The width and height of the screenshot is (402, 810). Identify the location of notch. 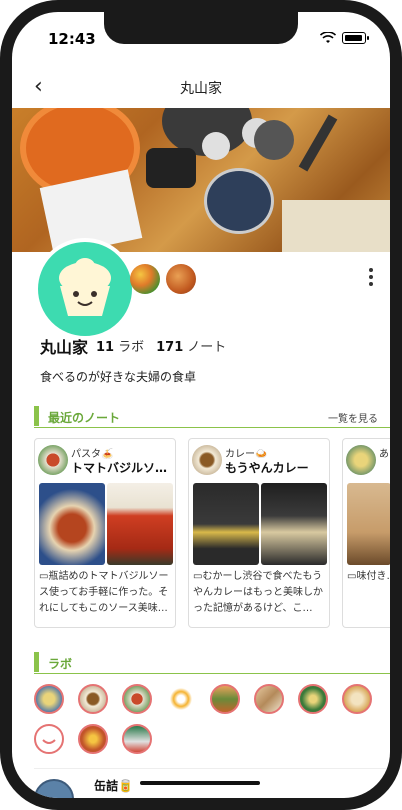
(201, 28).